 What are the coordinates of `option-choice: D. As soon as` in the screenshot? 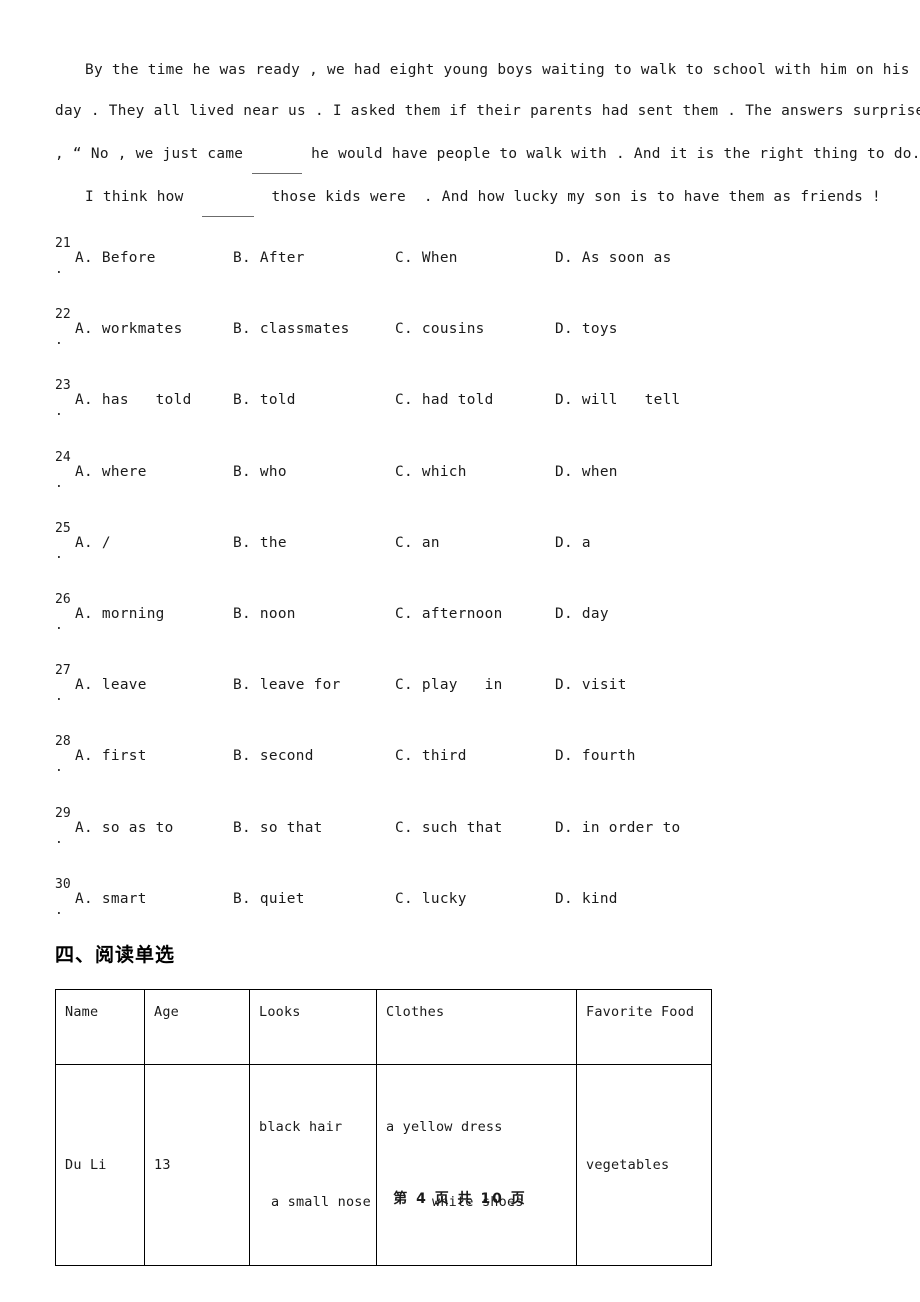 It's located at (613, 258).